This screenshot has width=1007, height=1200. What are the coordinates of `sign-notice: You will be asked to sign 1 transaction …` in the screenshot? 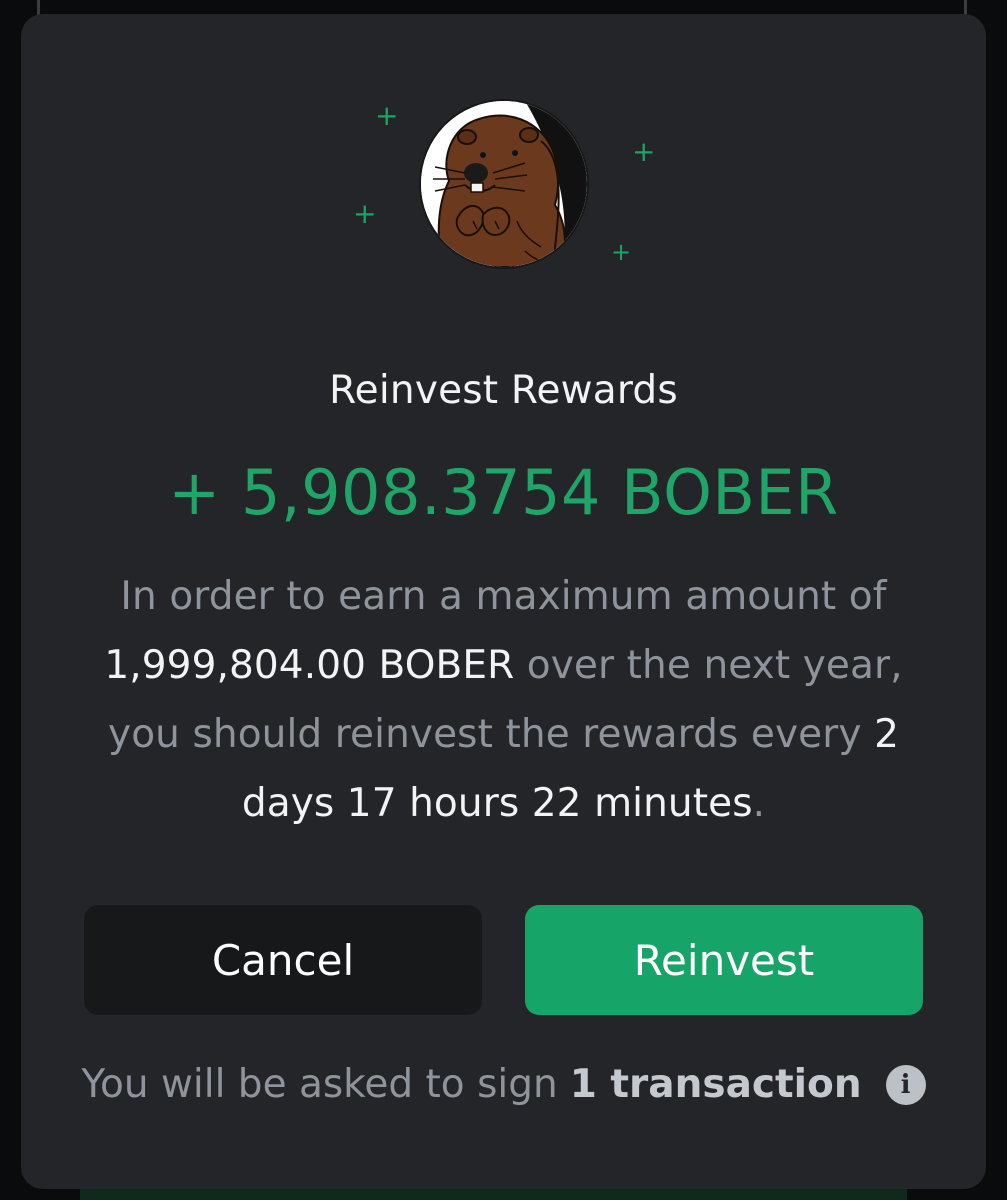 It's located at (503, 1084).